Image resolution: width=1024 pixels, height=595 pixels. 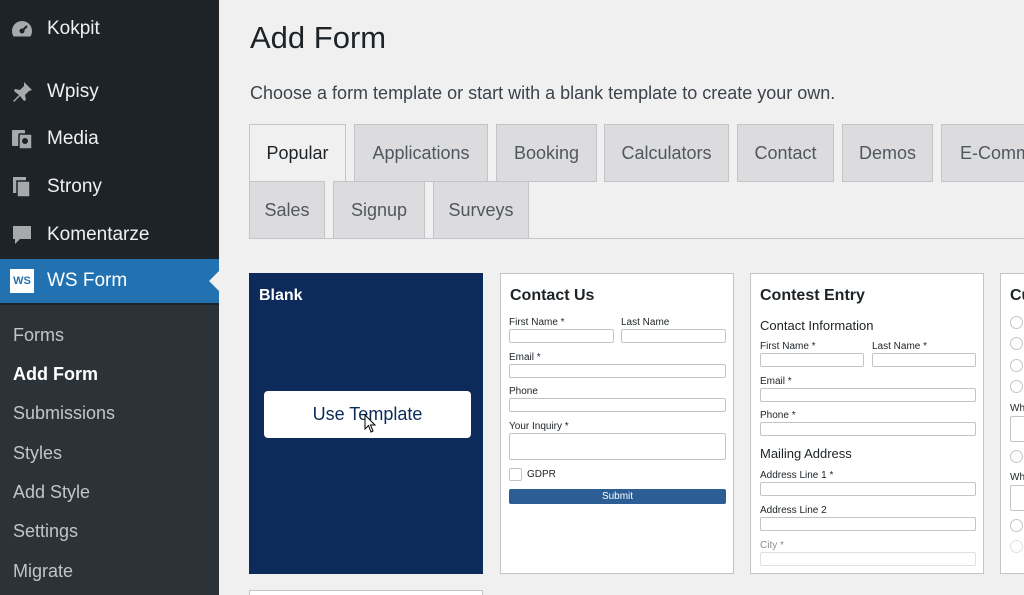 What do you see at coordinates (887, 153) in the screenshot?
I see `tab-demos: Demos` at bounding box center [887, 153].